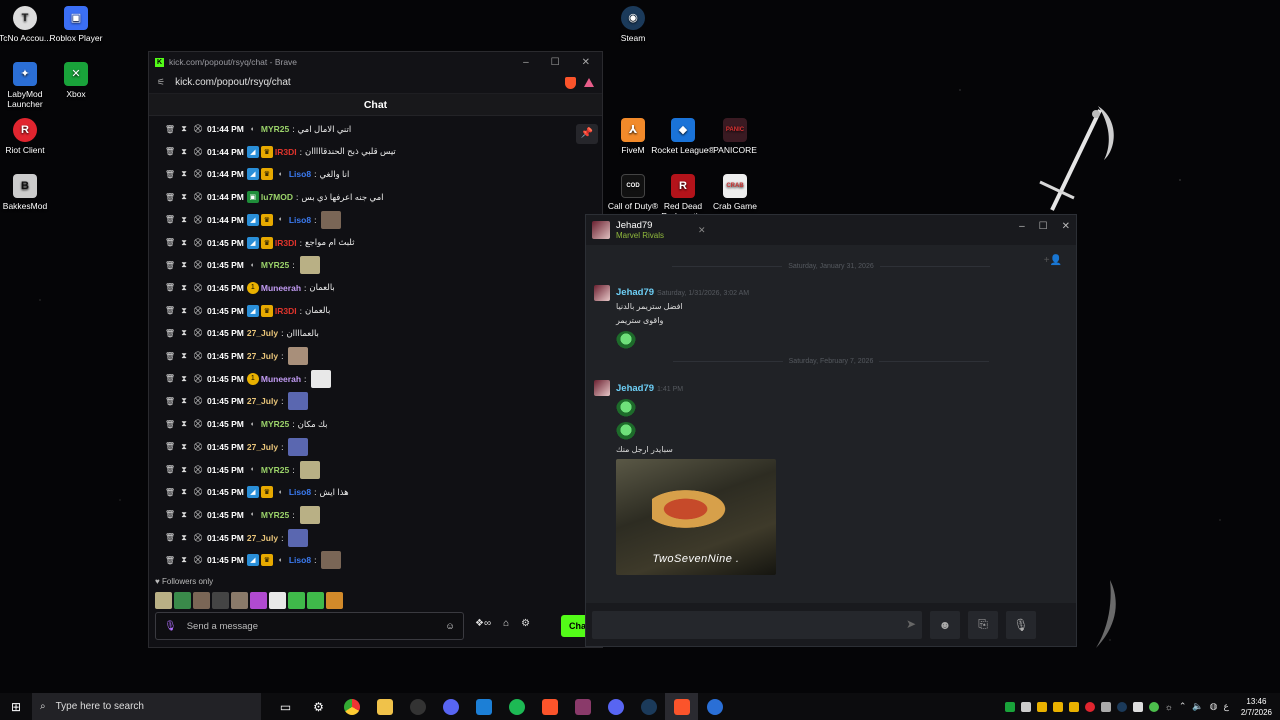 This screenshot has width=1280, height=720. Describe the element at coordinates (256, 492) in the screenshot. I see `chat-message: 🗑 ⧗ ⛒ 01:45 PM ◢ ♛ ◐ Liso8: هذا ايش` at that location.